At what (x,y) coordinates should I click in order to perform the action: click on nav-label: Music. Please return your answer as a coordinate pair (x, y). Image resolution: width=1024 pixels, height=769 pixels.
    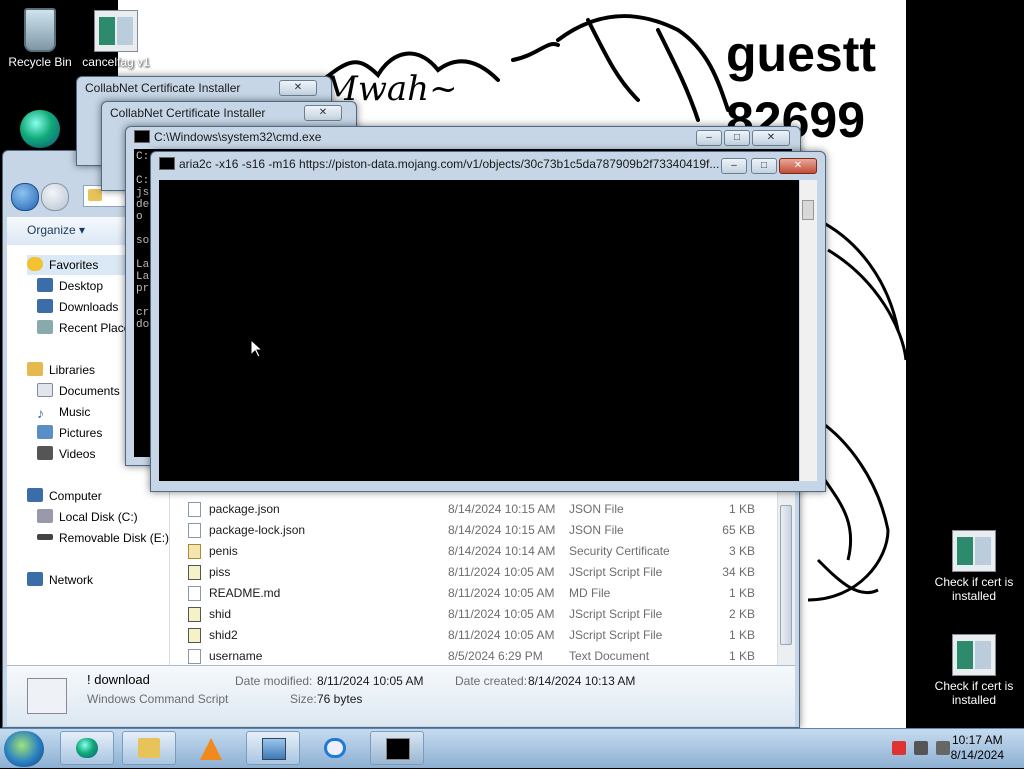
    Looking at the image, I should click on (75, 412).